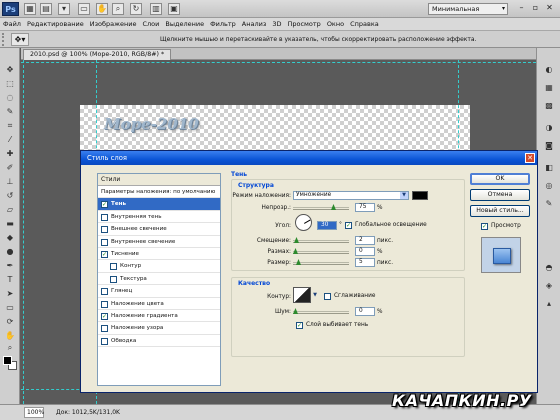 The width and height of the screenshot is (560, 420). I want to click on chevron-down-icon: ▼, so click(315, 295).